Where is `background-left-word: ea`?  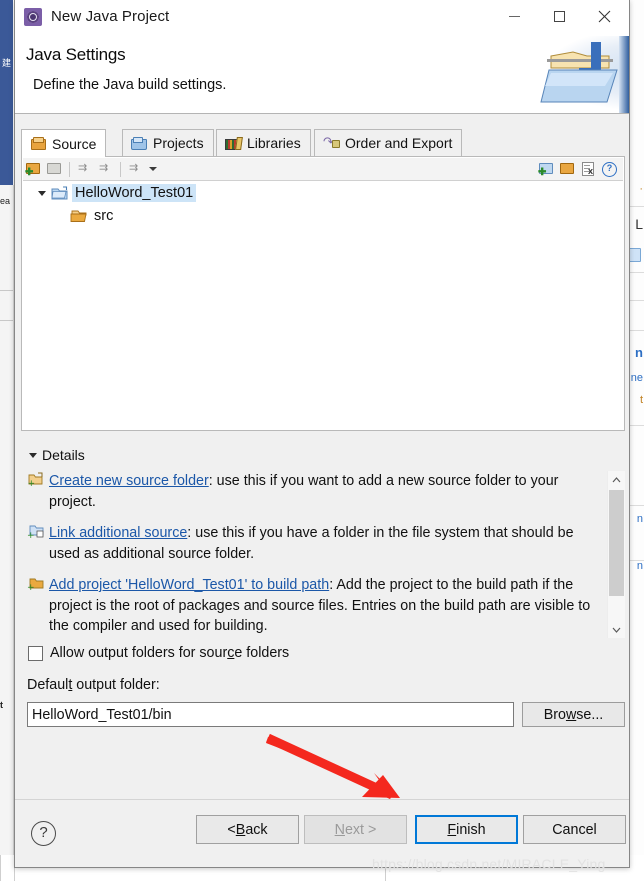 background-left-word: ea is located at coordinates (5, 201).